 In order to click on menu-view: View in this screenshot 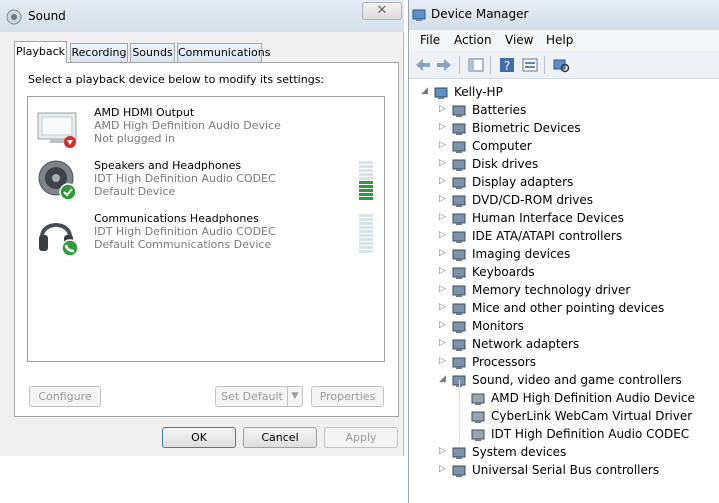, I will do `click(519, 40)`.